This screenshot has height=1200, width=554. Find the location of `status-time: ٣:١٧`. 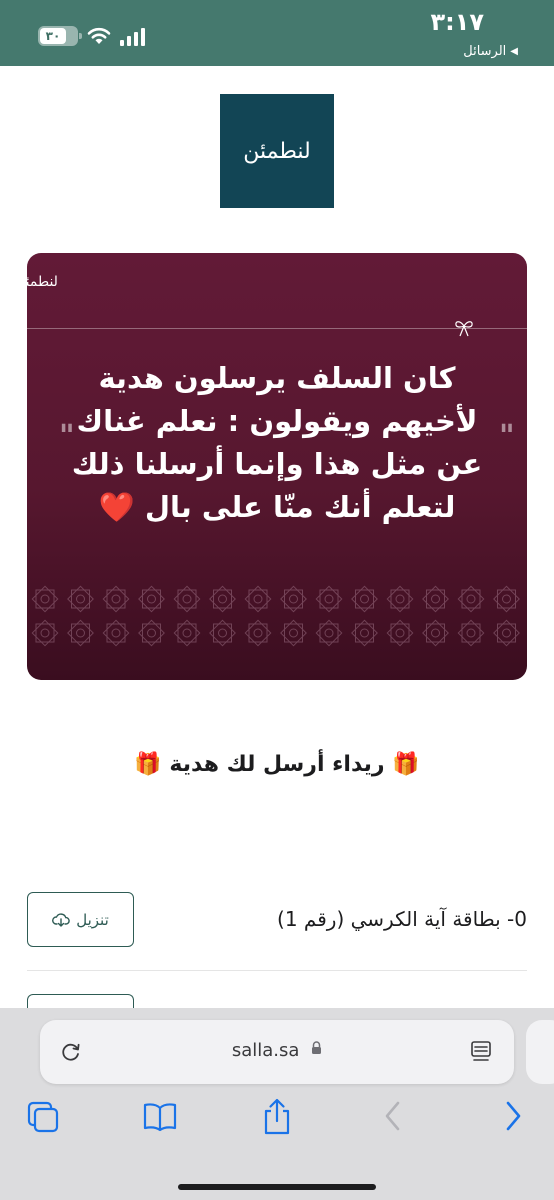

status-time: ٣:١٧ is located at coordinates (457, 22).